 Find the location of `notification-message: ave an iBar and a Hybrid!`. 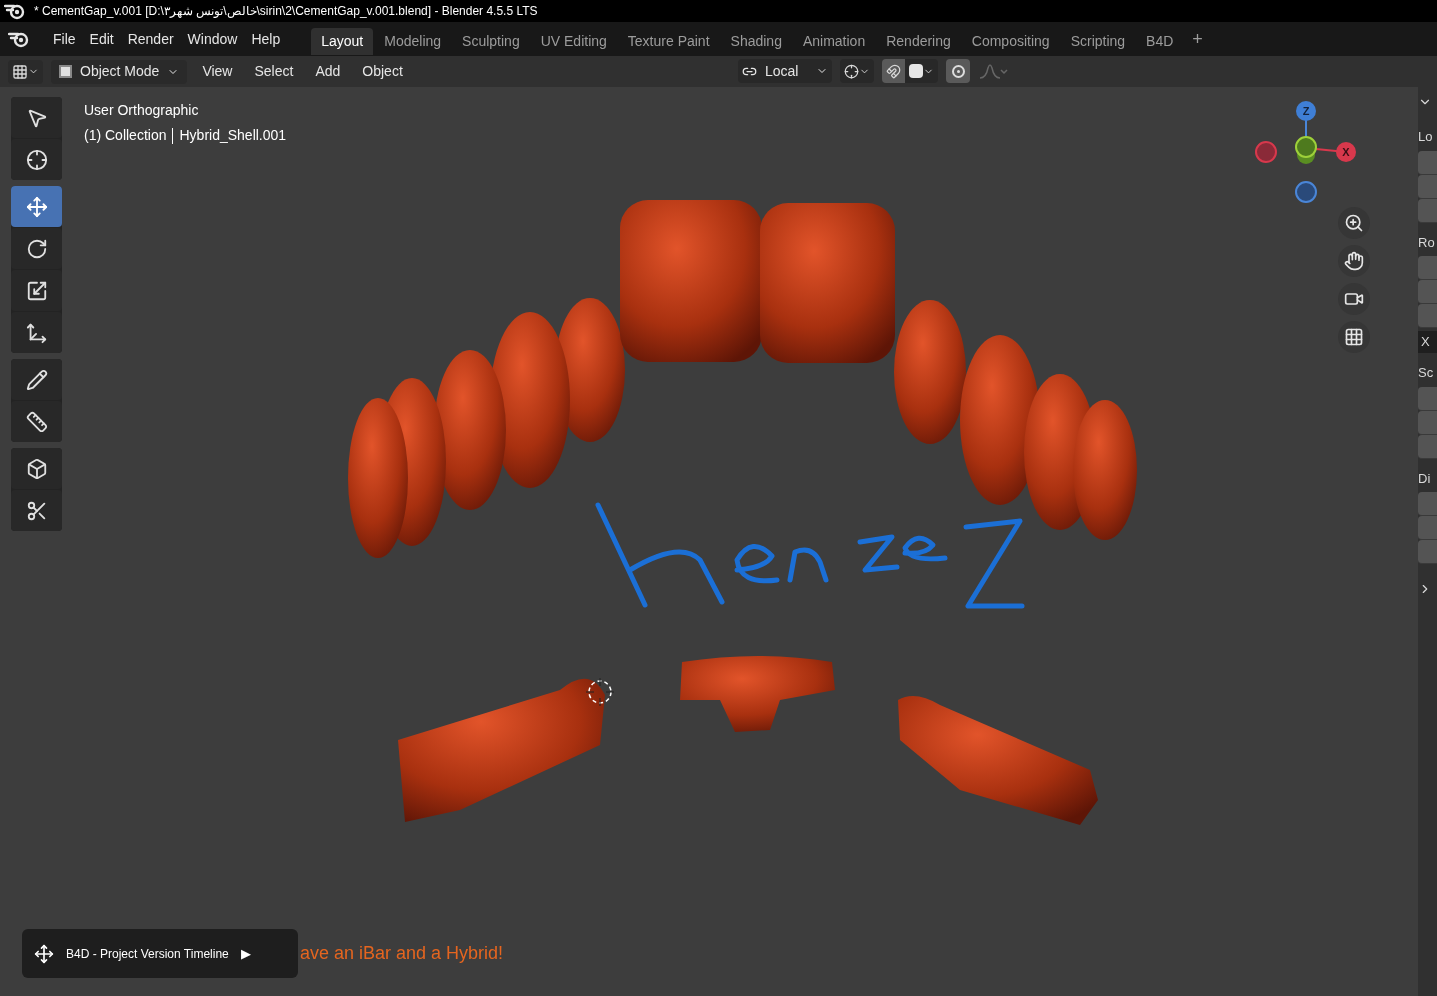

notification-message: ave an iBar and a Hybrid! is located at coordinates (402, 953).